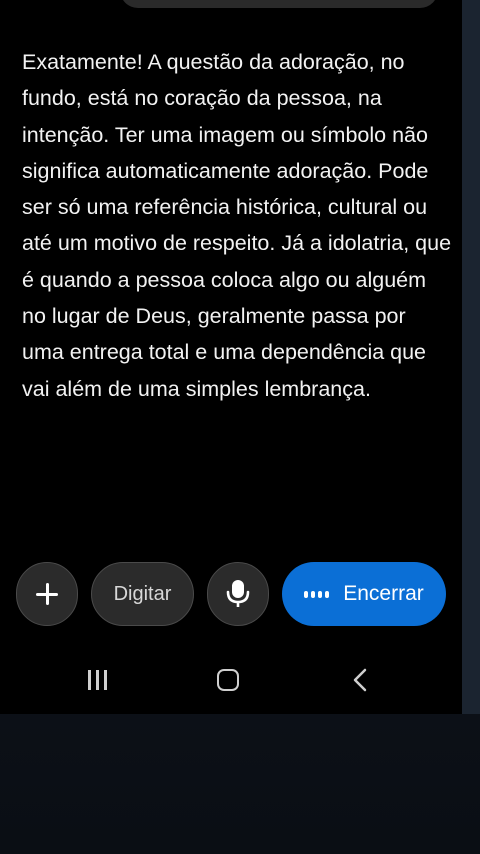  Describe the element at coordinates (47, 594) in the screenshot. I see `add-button` at that location.